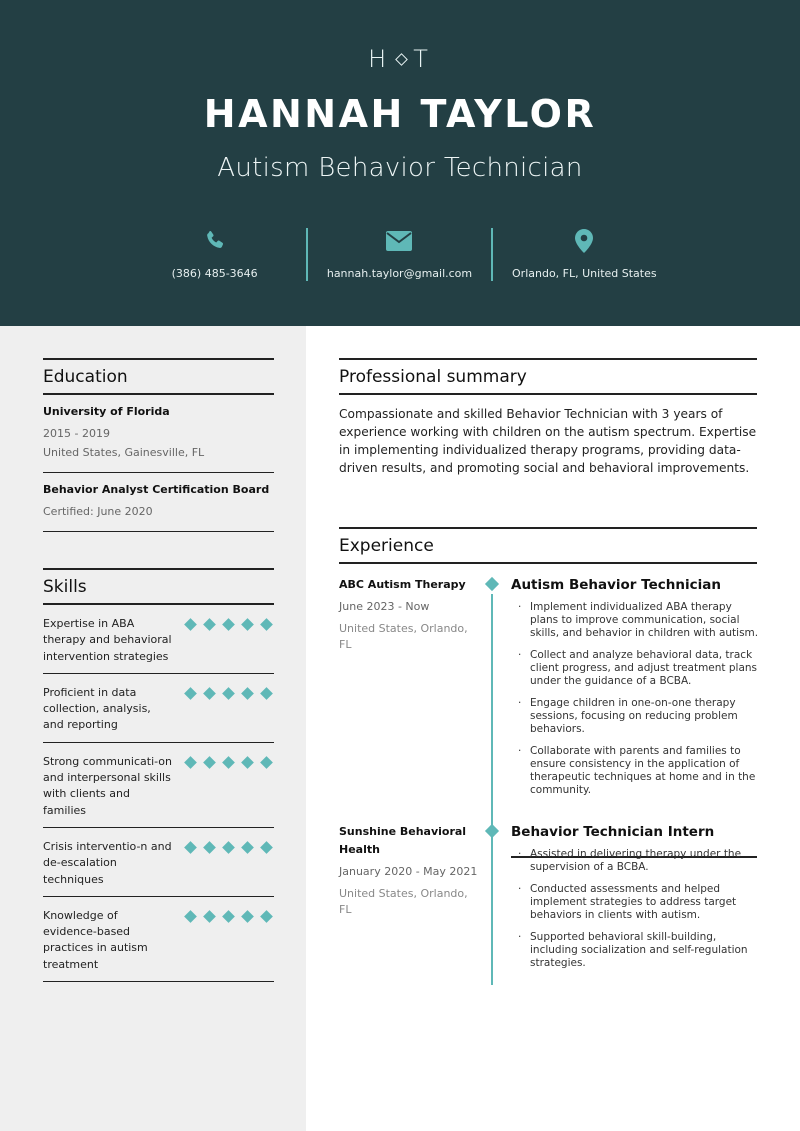  What do you see at coordinates (65, 587) in the screenshot?
I see `section-title: Skills` at bounding box center [65, 587].